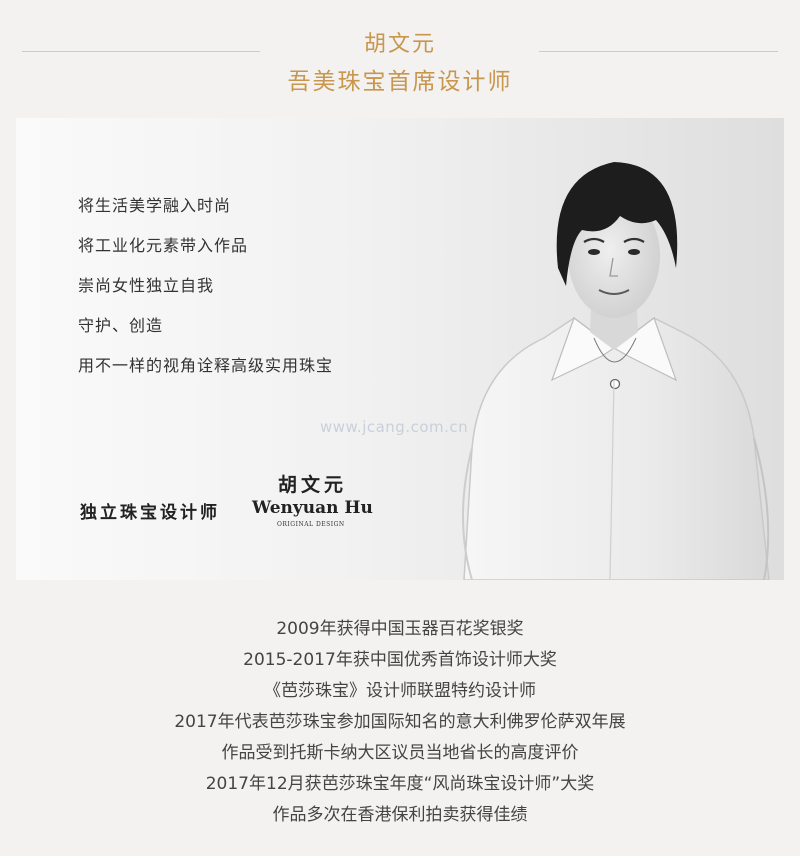 This screenshot has width=800, height=856. What do you see at coordinates (400, 815) in the screenshot?
I see `achievement-item: 作品多次在香港保利拍卖获得佳绩` at bounding box center [400, 815].